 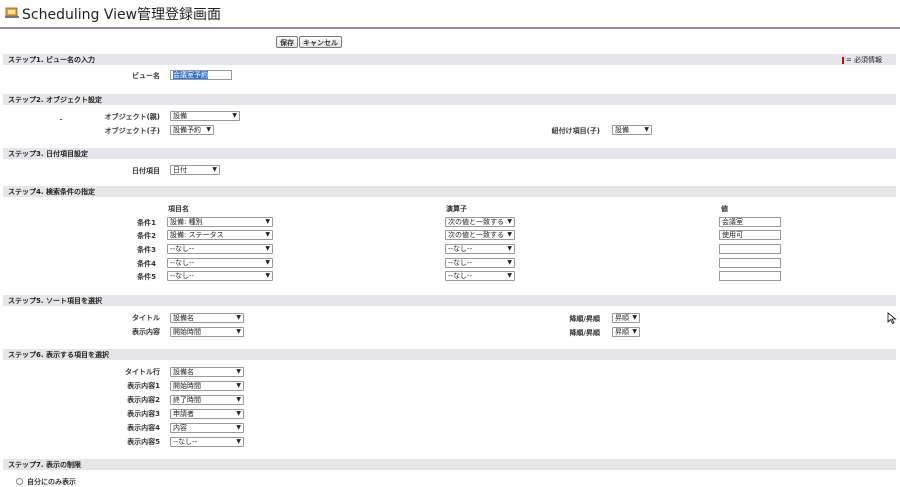 I want to click on required-marker-icon, so click(x=842, y=60).